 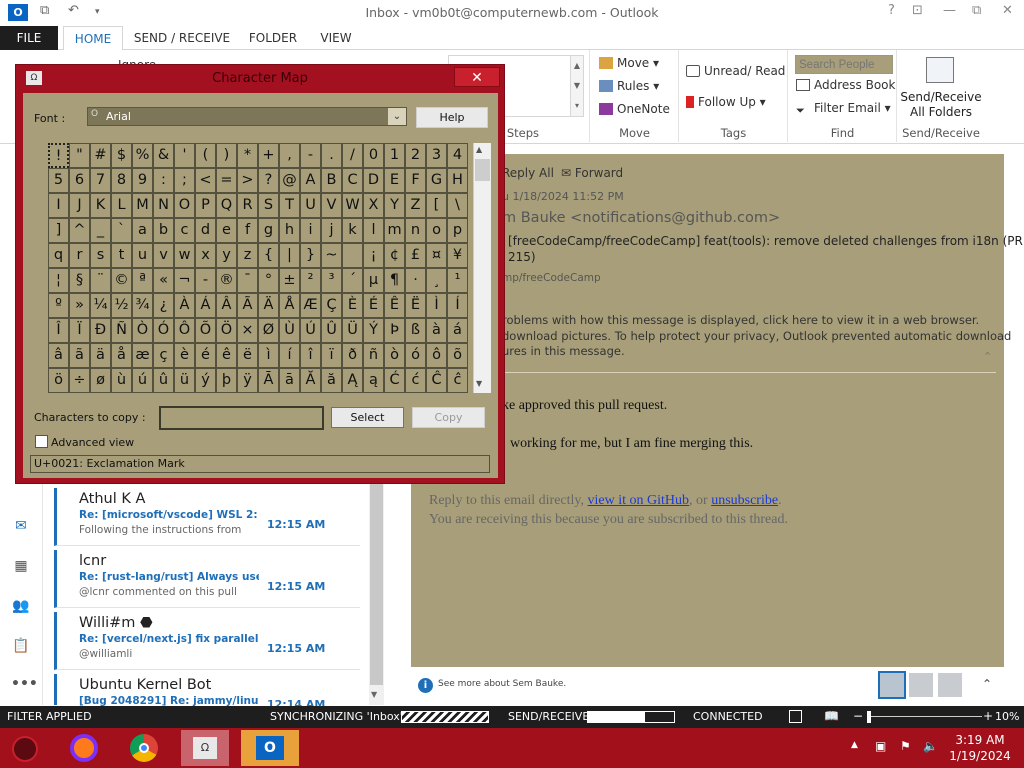 What do you see at coordinates (374, 694) in the screenshot?
I see `scroll-down-icon: ▼` at bounding box center [374, 694].